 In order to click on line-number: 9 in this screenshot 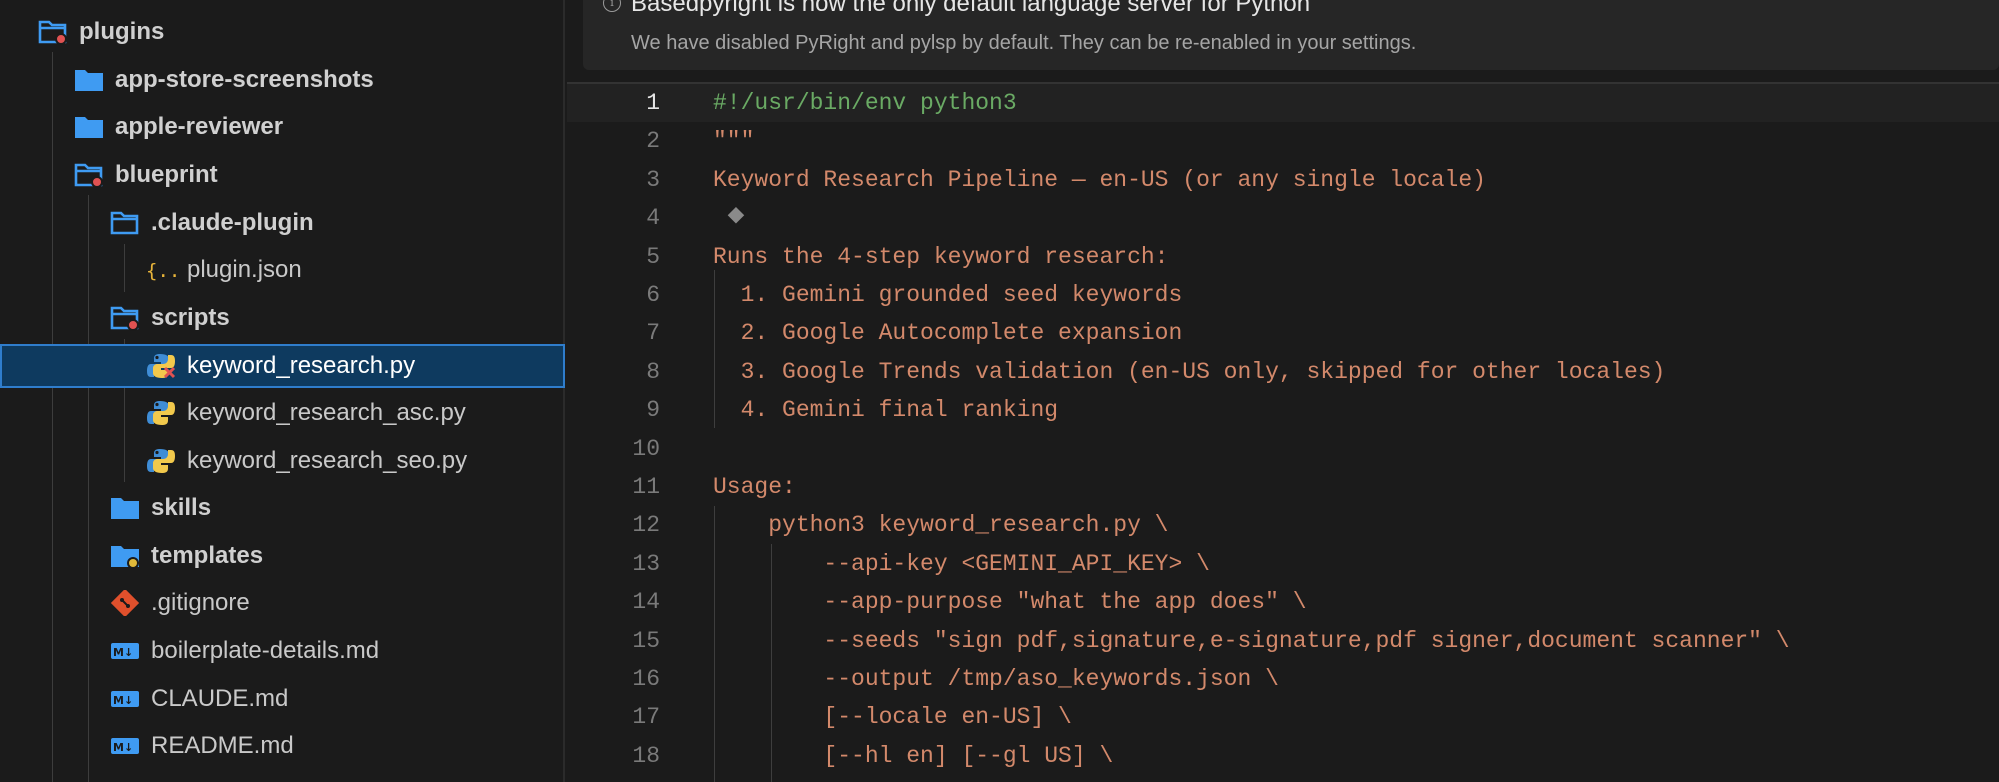, I will do `click(653, 410)`.